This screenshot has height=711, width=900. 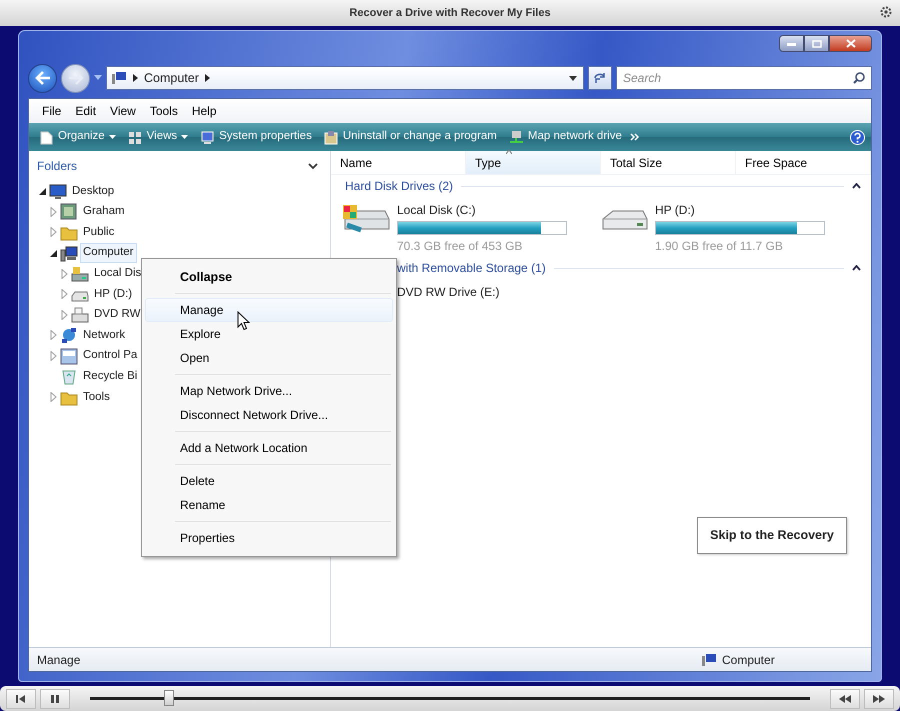 I want to click on toolbar-button: Views, so click(x=158, y=137).